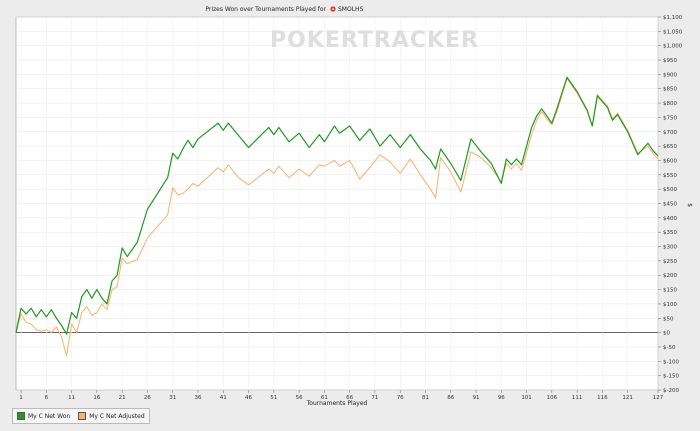 The width and height of the screenshot is (700, 431). Describe the element at coordinates (671, 362) in the screenshot. I see `y-tick-label: $-100` at that location.